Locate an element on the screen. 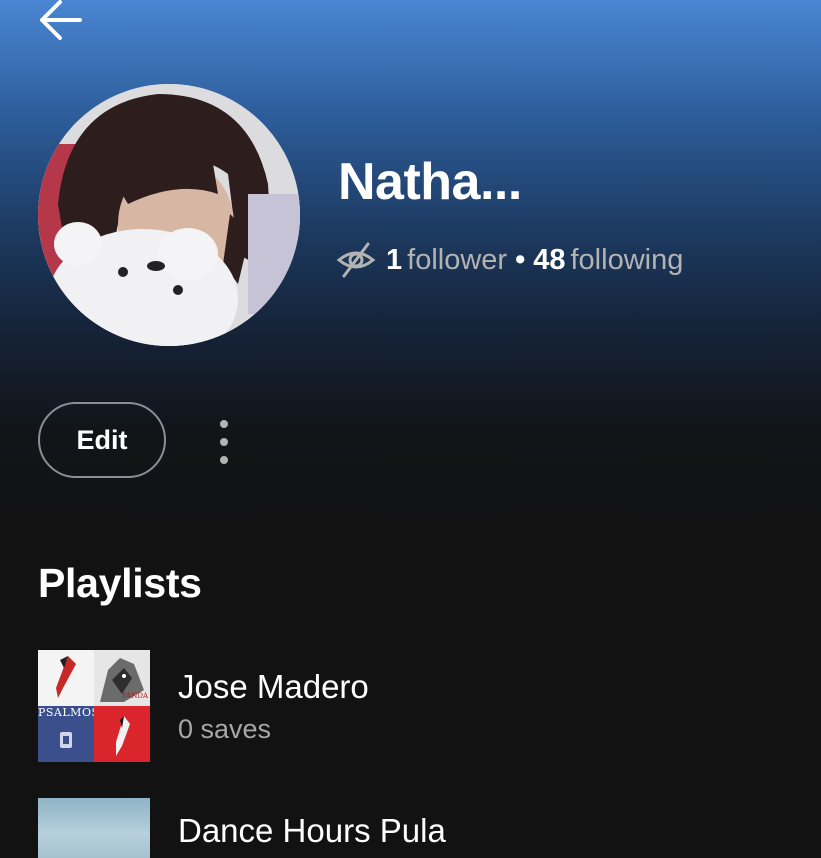  follow-stats: 1 follower • 48 following is located at coordinates (509, 260).